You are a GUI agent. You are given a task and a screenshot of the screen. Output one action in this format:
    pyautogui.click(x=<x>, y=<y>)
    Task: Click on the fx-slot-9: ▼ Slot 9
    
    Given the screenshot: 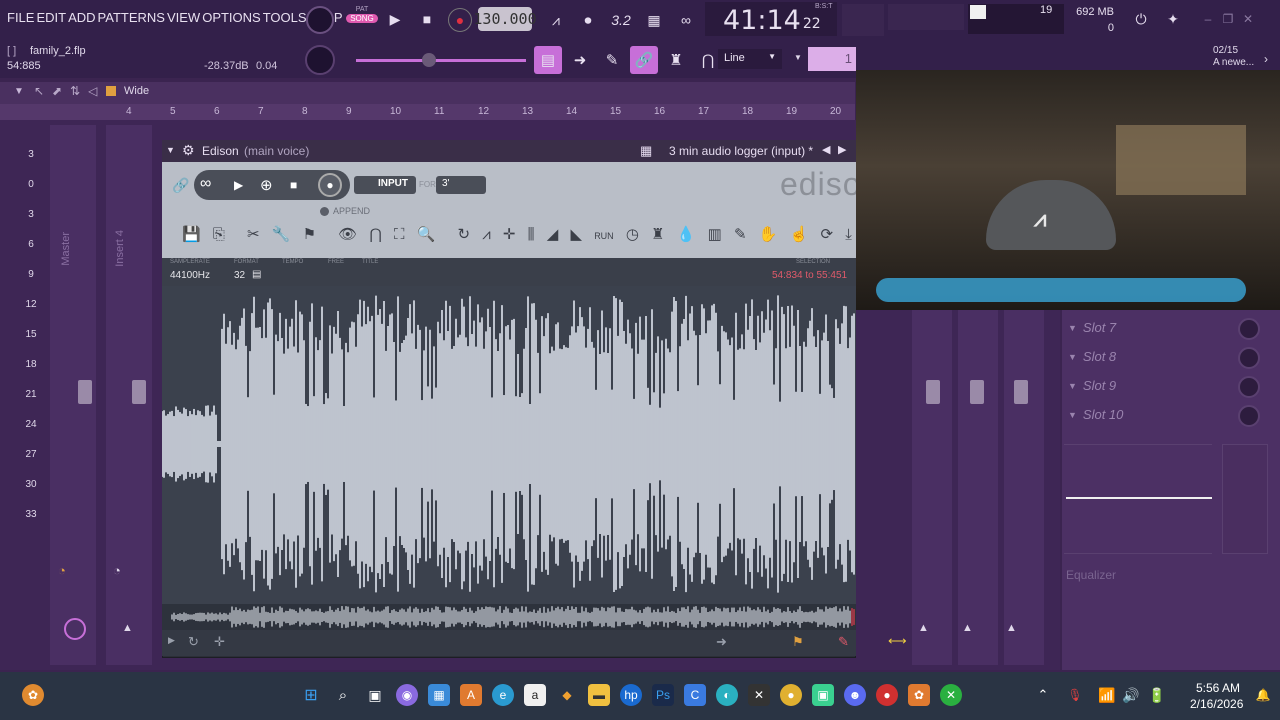 What is the action you would take?
    pyautogui.click(x=1092, y=385)
    